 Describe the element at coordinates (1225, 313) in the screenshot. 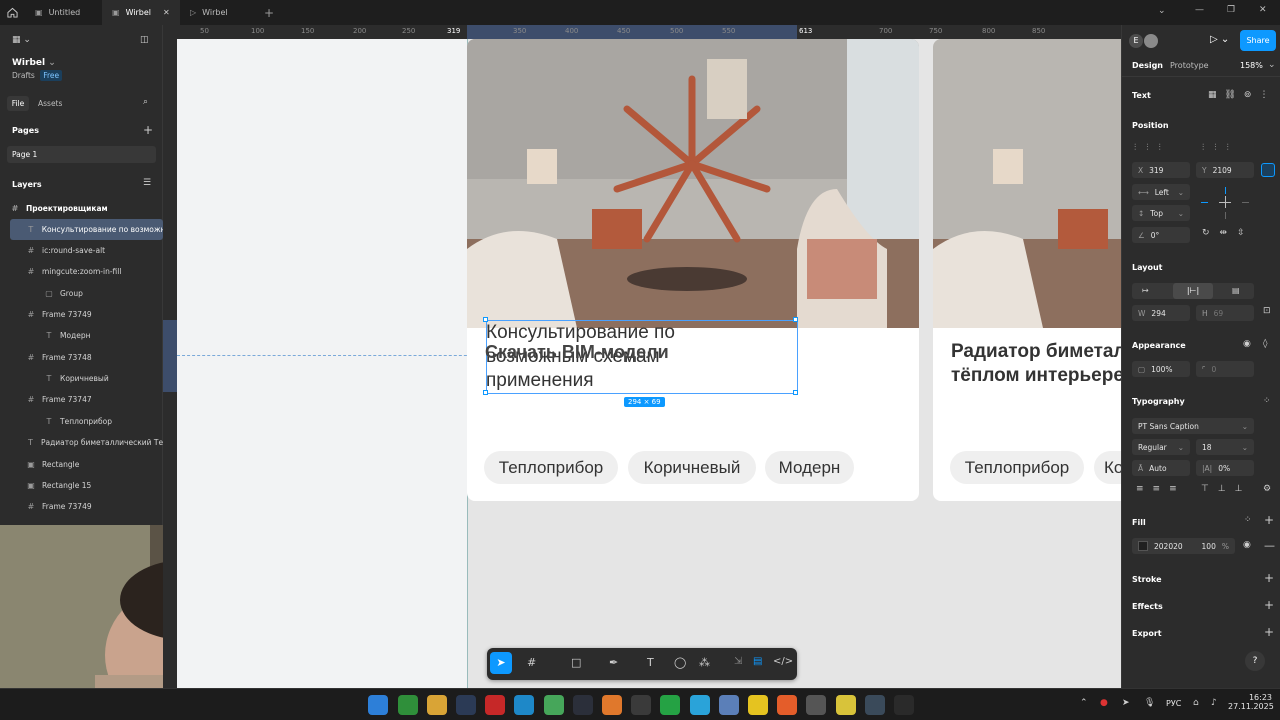

I see `height-field: H 69` at that location.